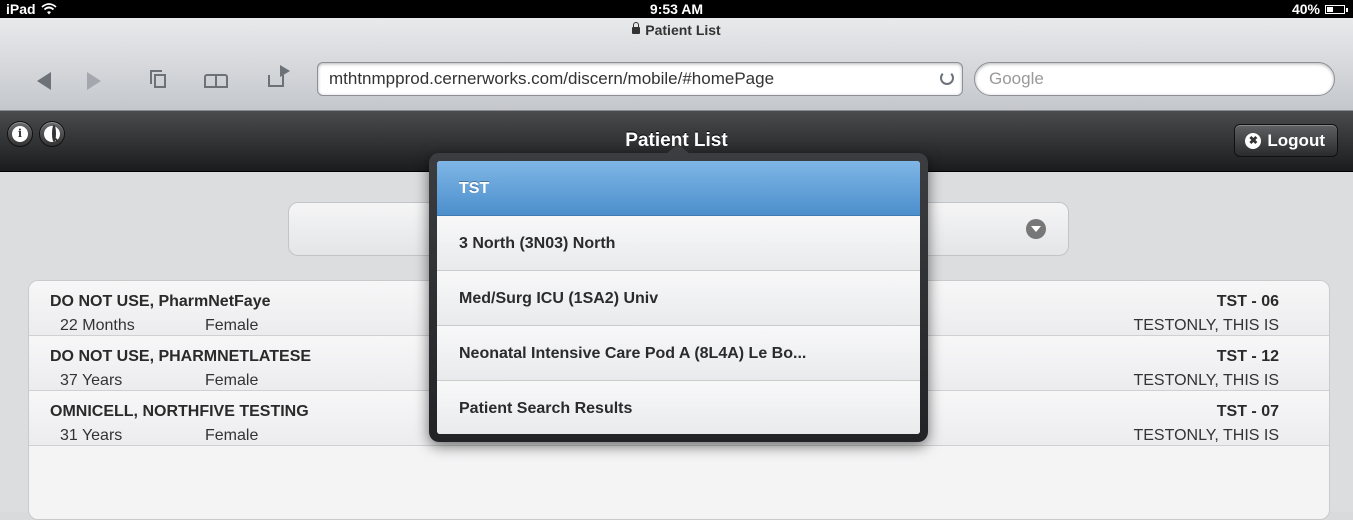 This screenshot has width=1353, height=520. I want to click on patient-age: 22 Months, so click(97, 325).